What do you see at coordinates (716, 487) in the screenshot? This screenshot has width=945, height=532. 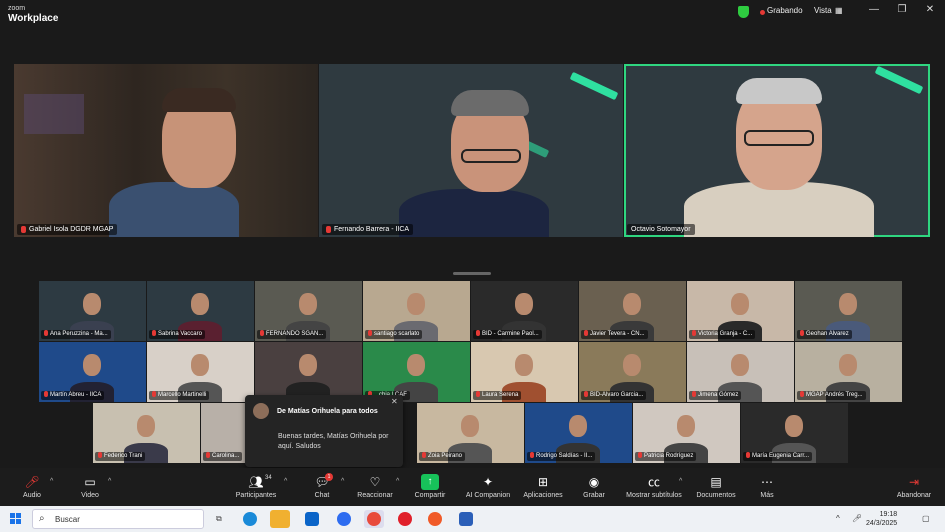 I see `documents-button: ▤ Documentos` at bounding box center [716, 487].